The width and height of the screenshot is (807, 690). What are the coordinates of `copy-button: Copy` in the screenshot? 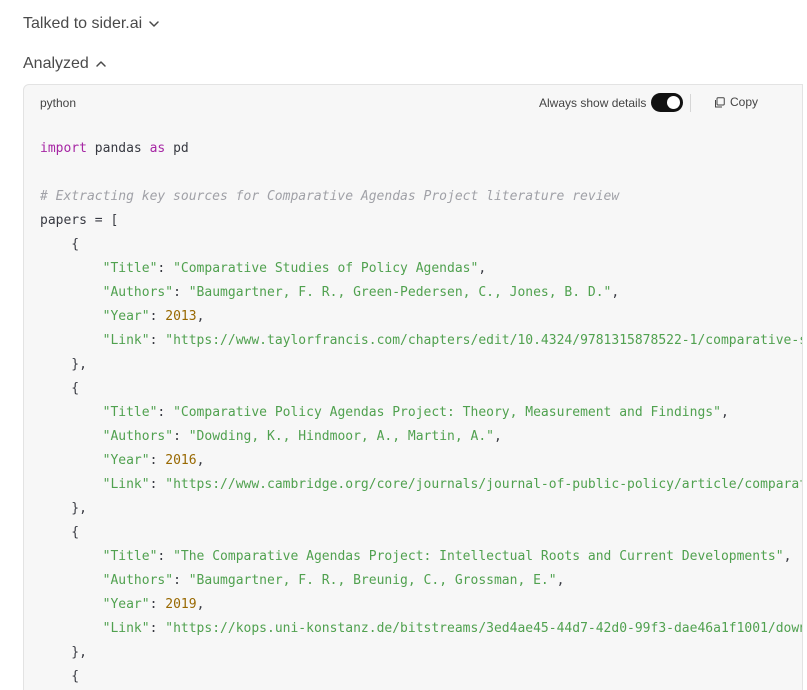 It's located at (736, 102).